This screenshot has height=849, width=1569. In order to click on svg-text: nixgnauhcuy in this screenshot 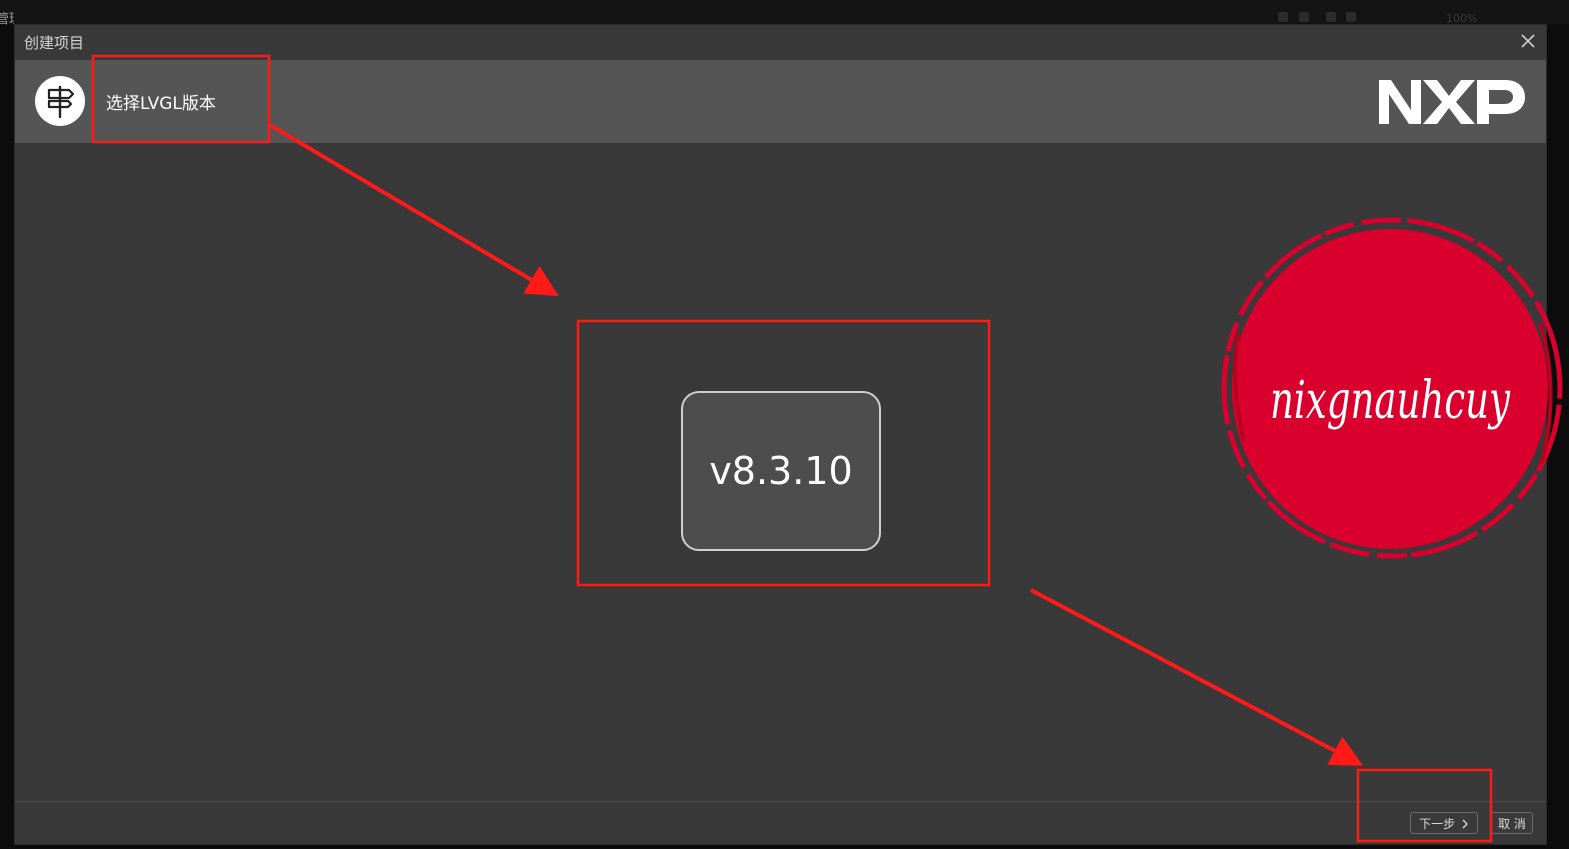, I will do `click(1390, 401)`.